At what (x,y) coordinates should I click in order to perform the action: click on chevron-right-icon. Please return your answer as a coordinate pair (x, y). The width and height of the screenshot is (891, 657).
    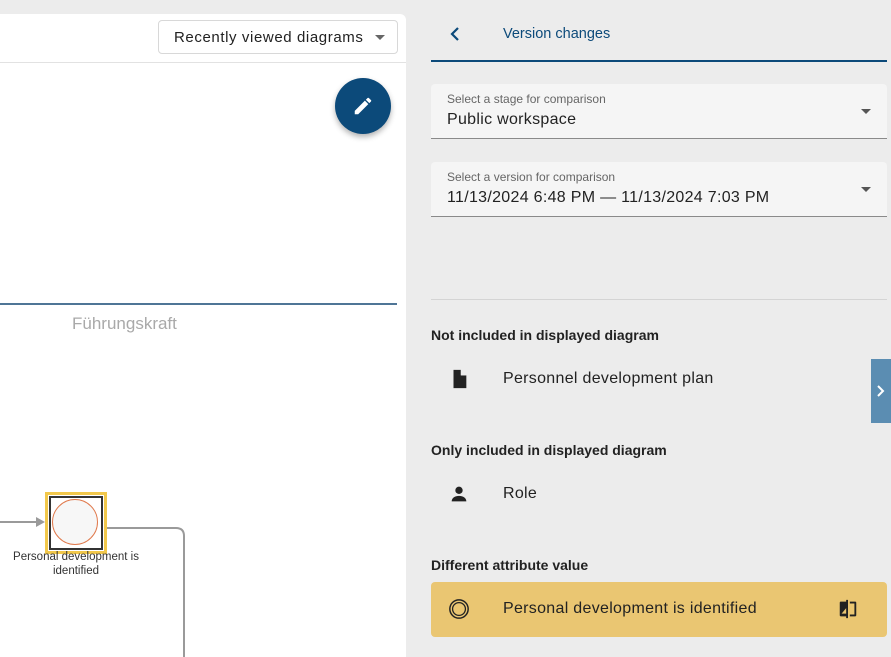
    Looking at the image, I should click on (881, 391).